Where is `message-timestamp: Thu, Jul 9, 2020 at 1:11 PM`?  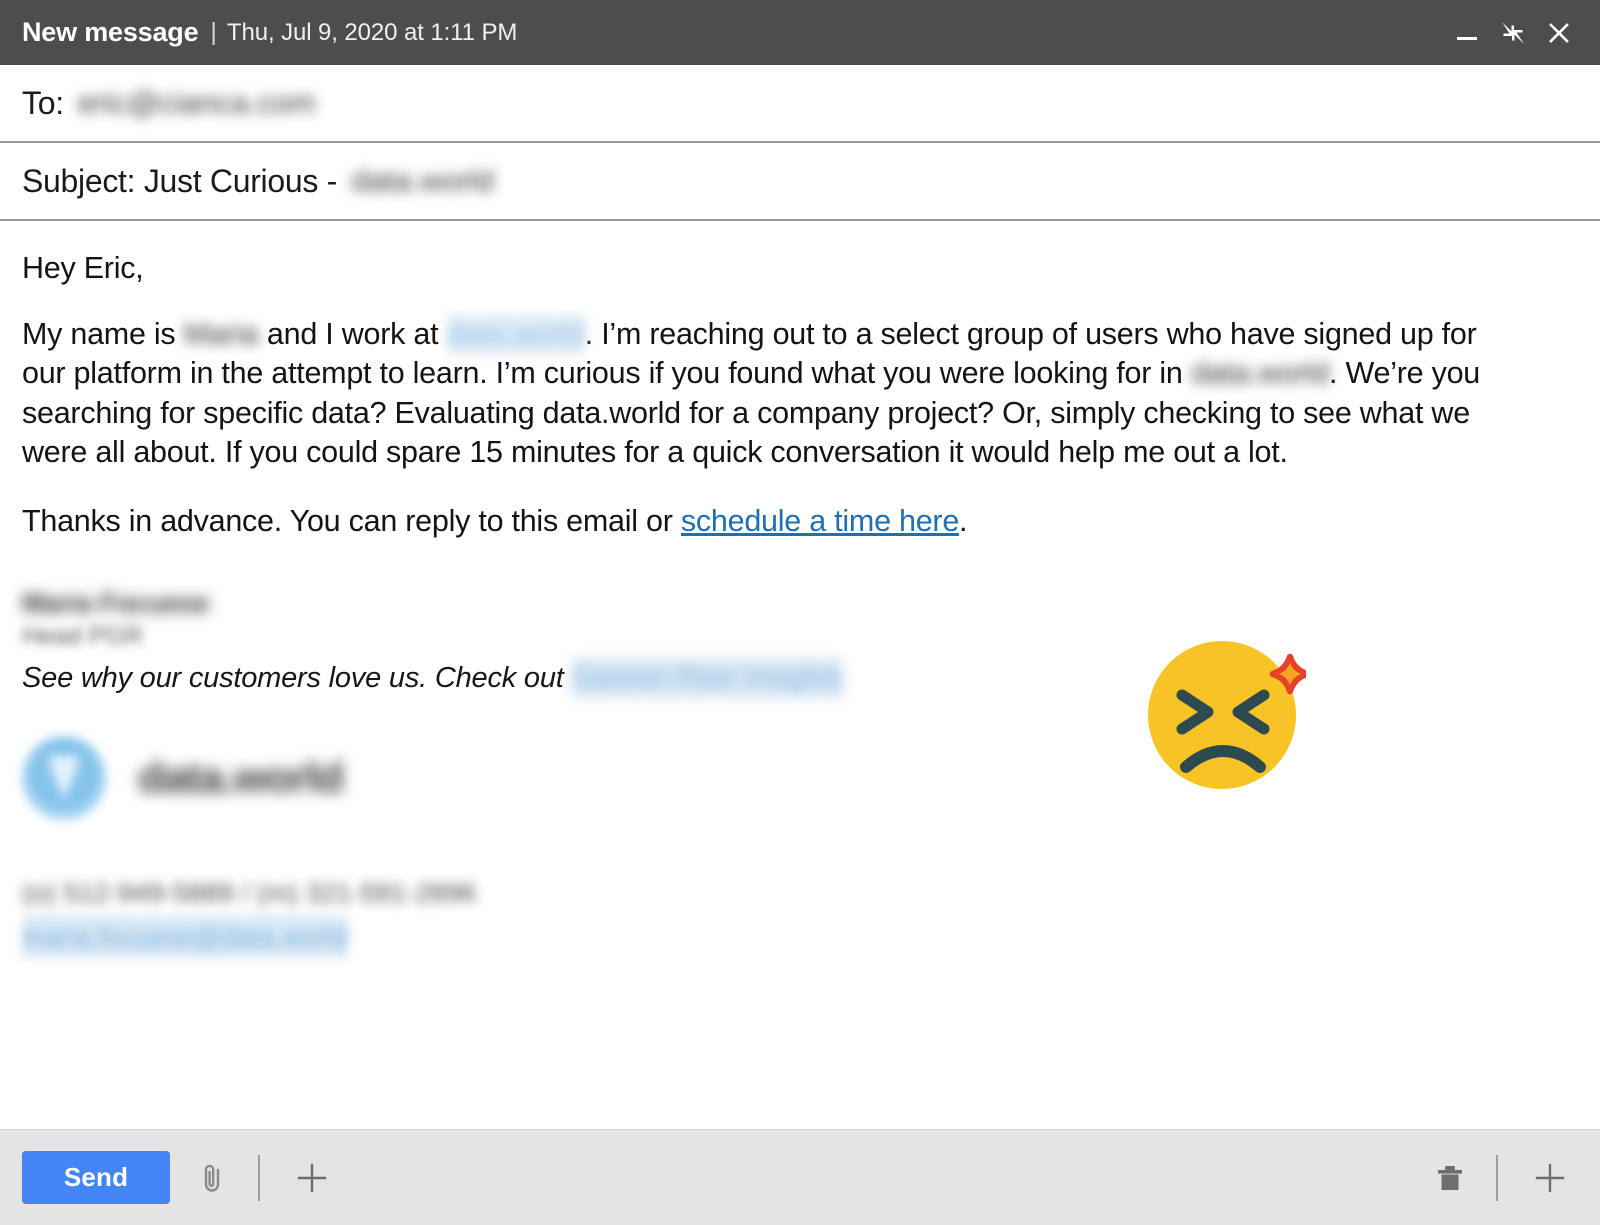
message-timestamp: Thu, Jul 9, 2020 at 1:11 PM is located at coordinates (372, 32).